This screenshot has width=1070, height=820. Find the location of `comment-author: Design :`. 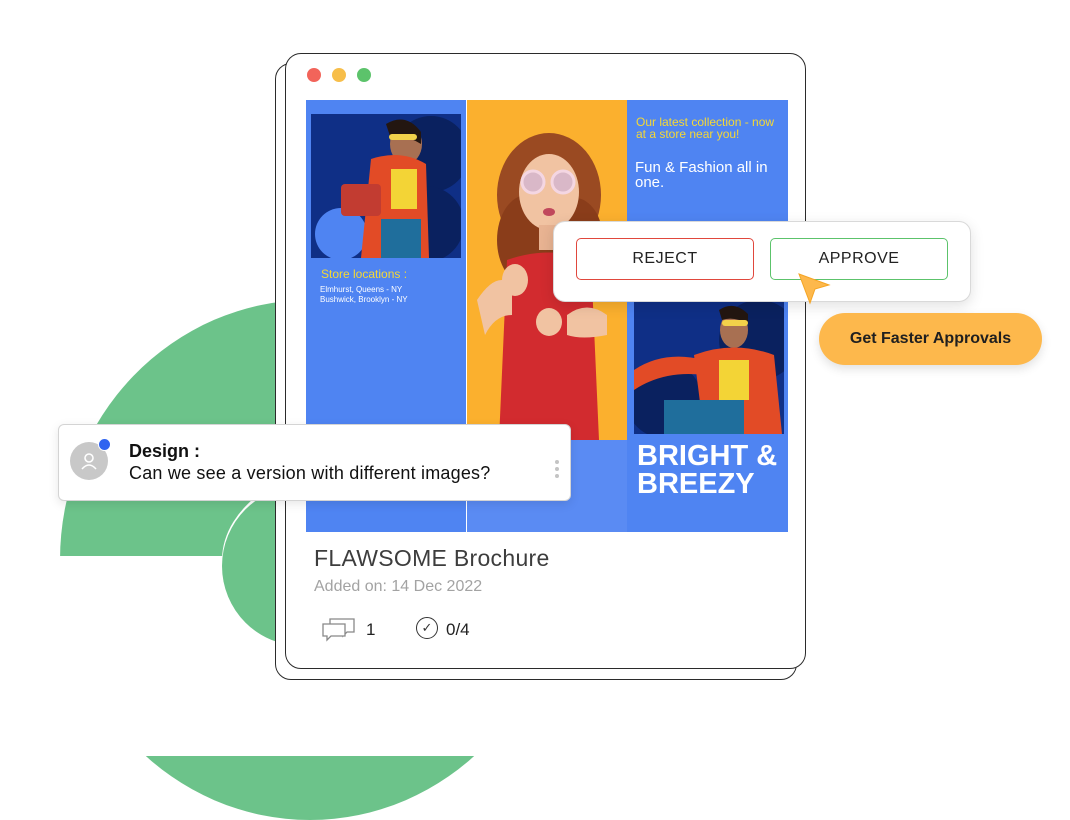

comment-author: Design : is located at coordinates (165, 451).